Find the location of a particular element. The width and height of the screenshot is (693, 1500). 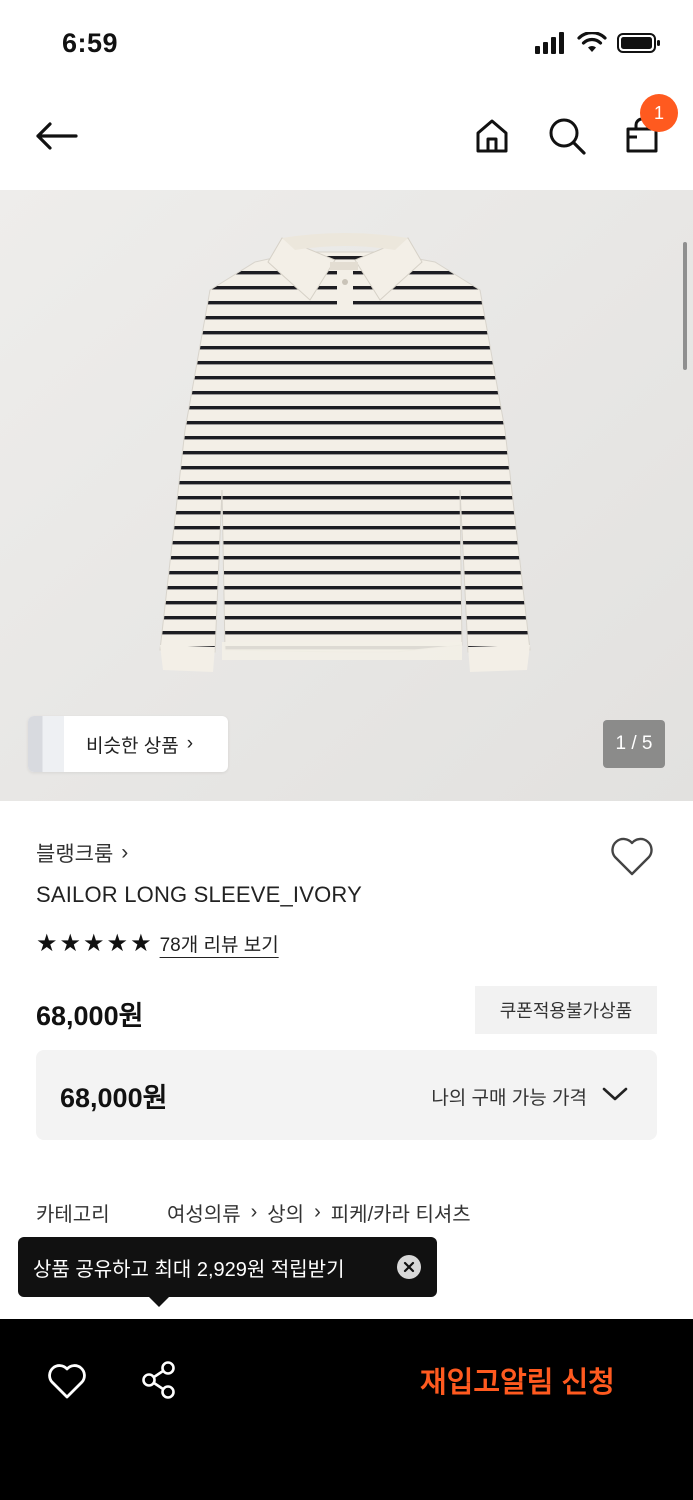

category-crumb-women: 여성의류 is located at coordinates (204, 1212).